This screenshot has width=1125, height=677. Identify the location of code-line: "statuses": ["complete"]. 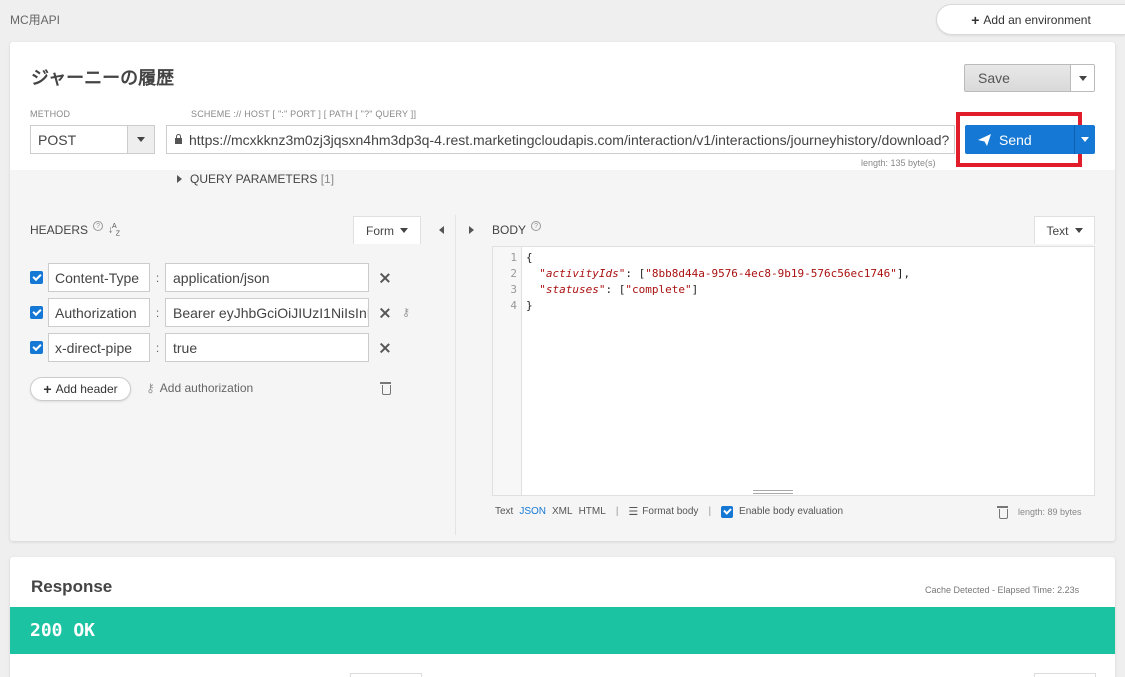
(612, 290).